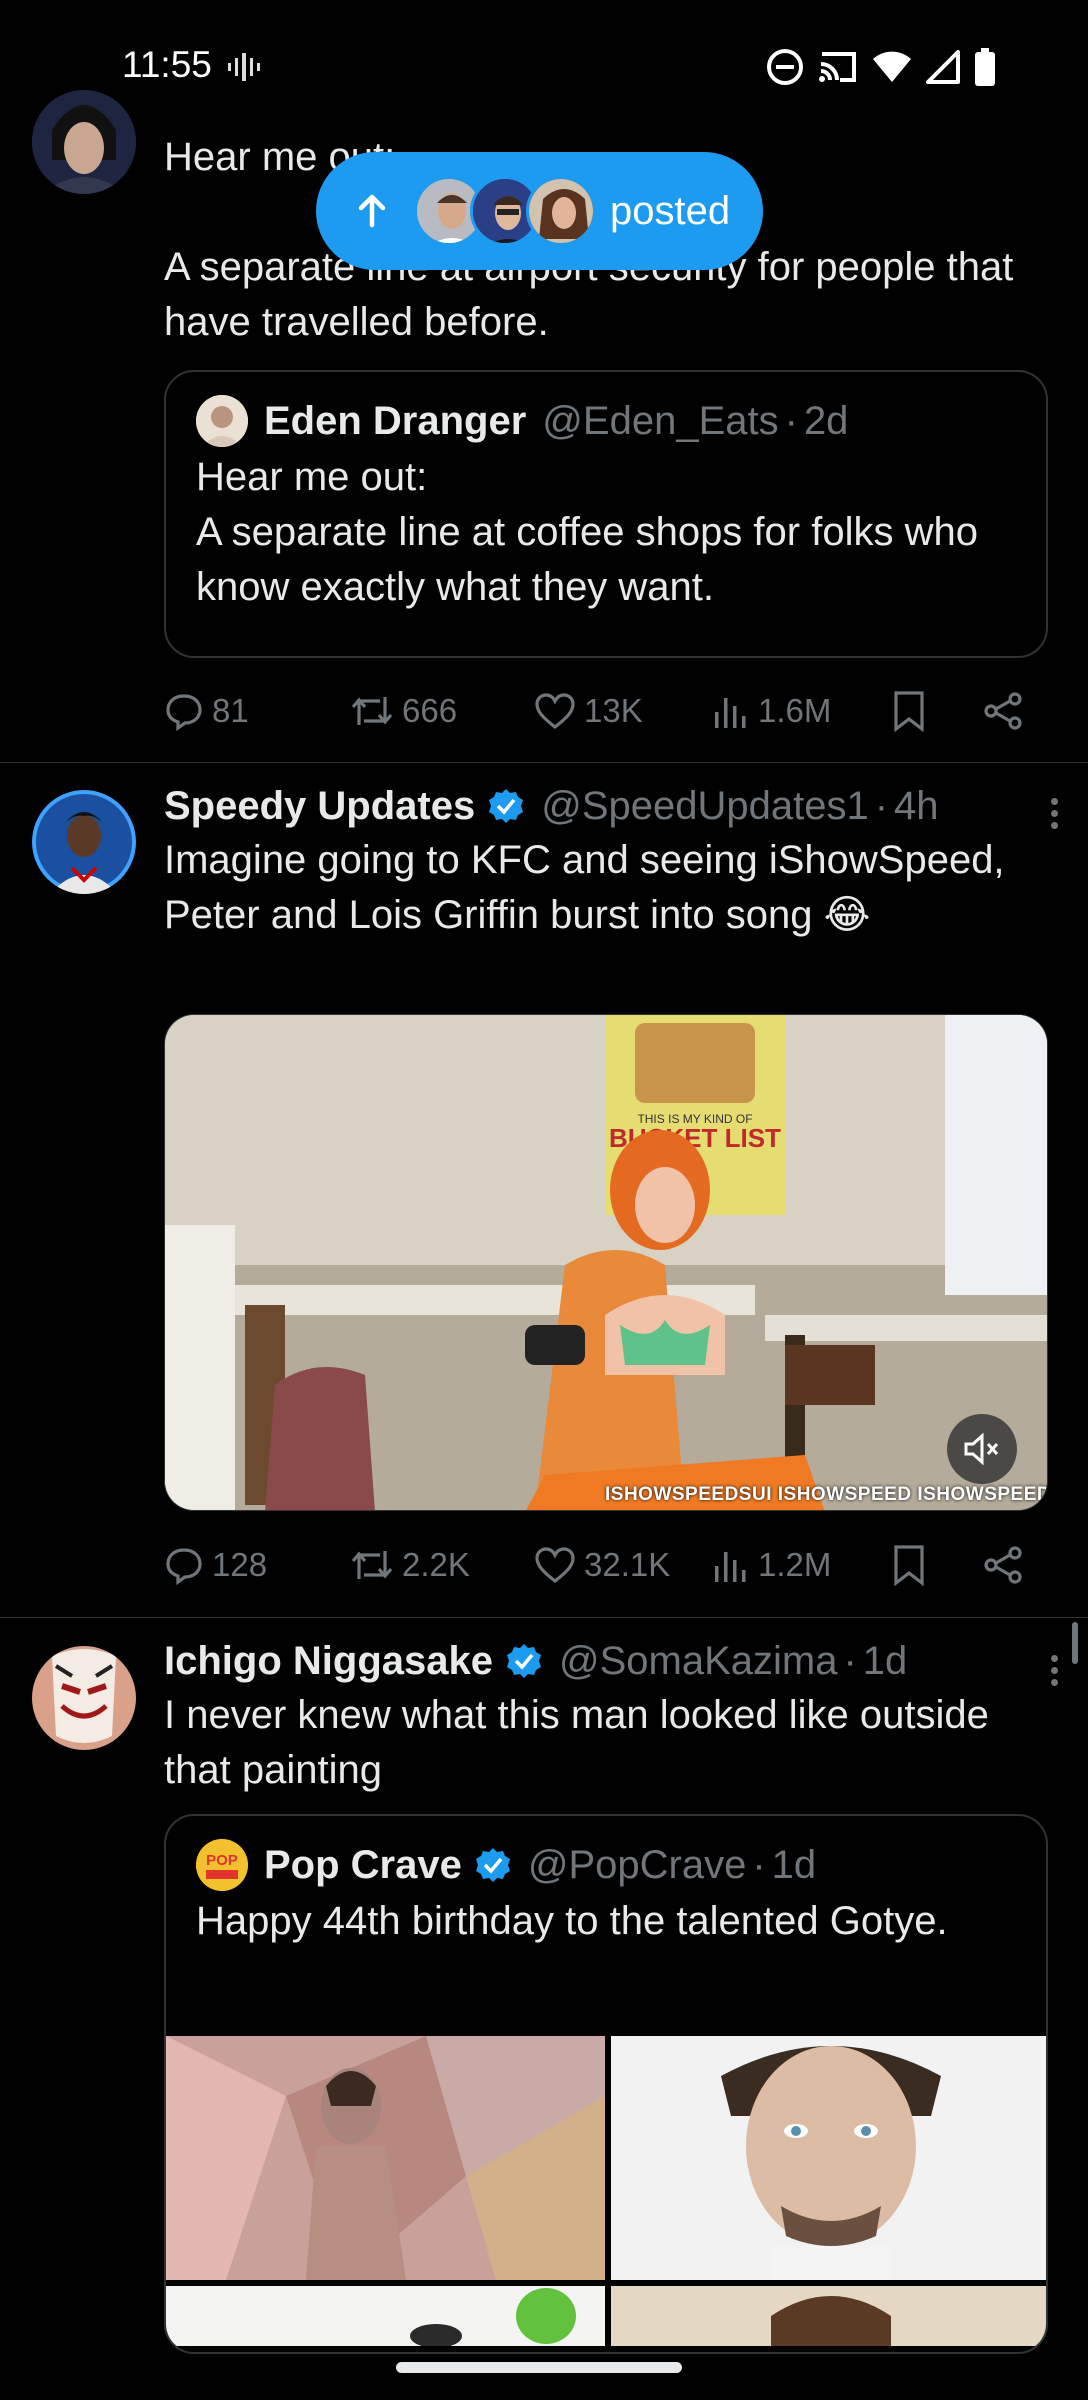  I want to click on repost-count: 666, so click(430, 710).